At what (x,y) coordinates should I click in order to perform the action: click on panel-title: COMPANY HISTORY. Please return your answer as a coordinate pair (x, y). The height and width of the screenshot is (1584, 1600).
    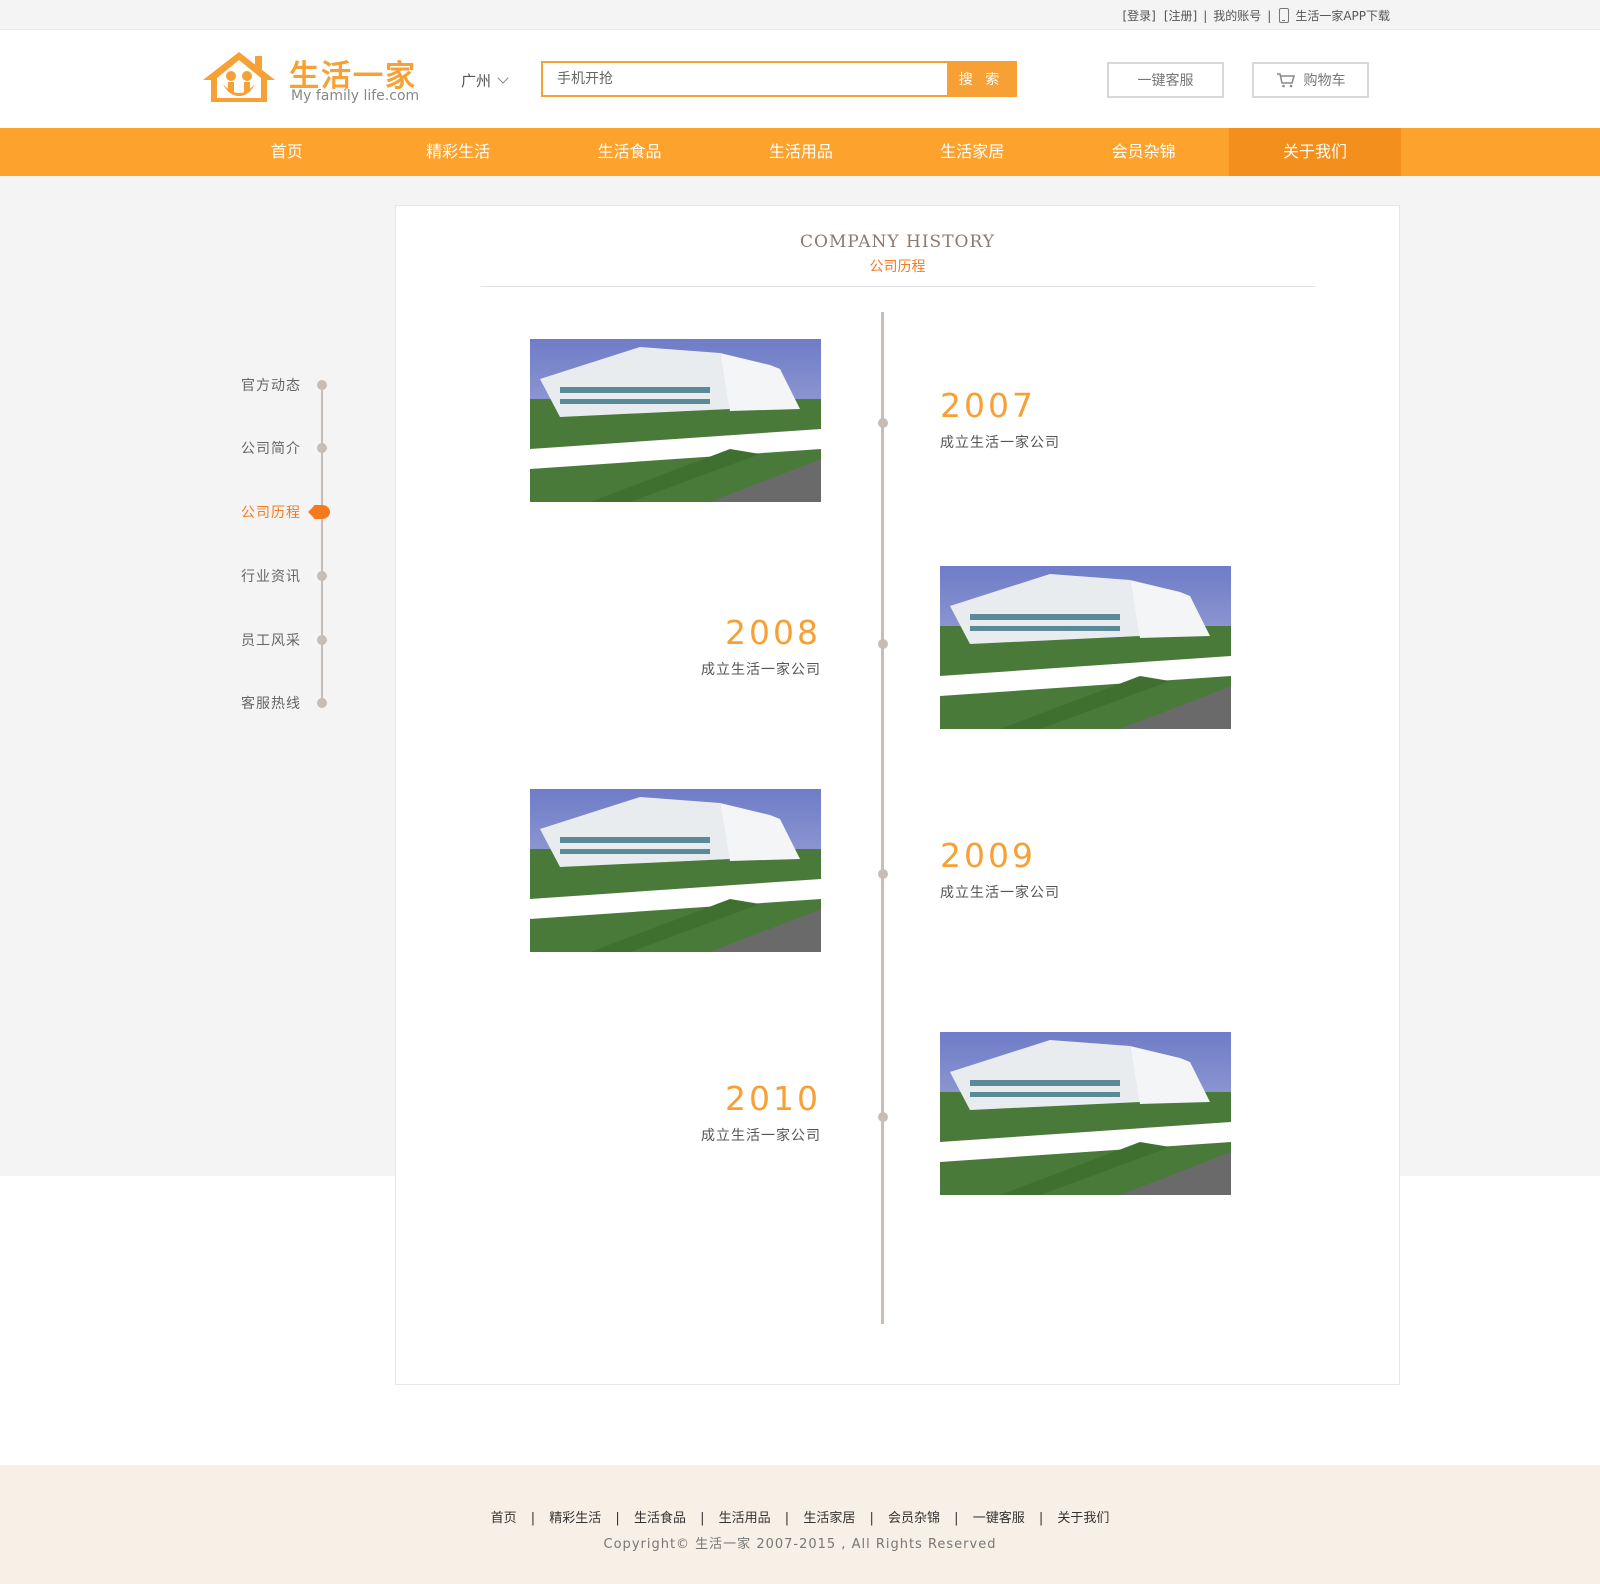
    Looking at the image, I should click on (897, 242).